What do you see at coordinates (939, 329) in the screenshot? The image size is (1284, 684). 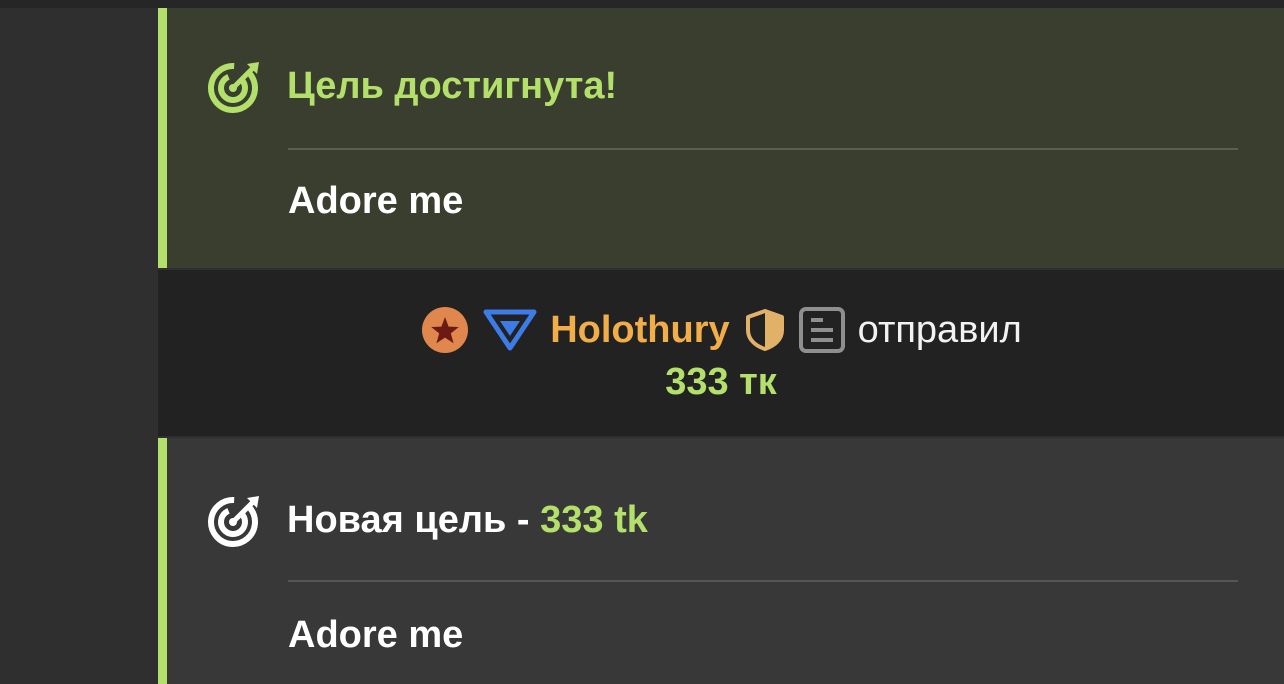 I see `tip-action-text: отправил` at bounding box center [939, 329].